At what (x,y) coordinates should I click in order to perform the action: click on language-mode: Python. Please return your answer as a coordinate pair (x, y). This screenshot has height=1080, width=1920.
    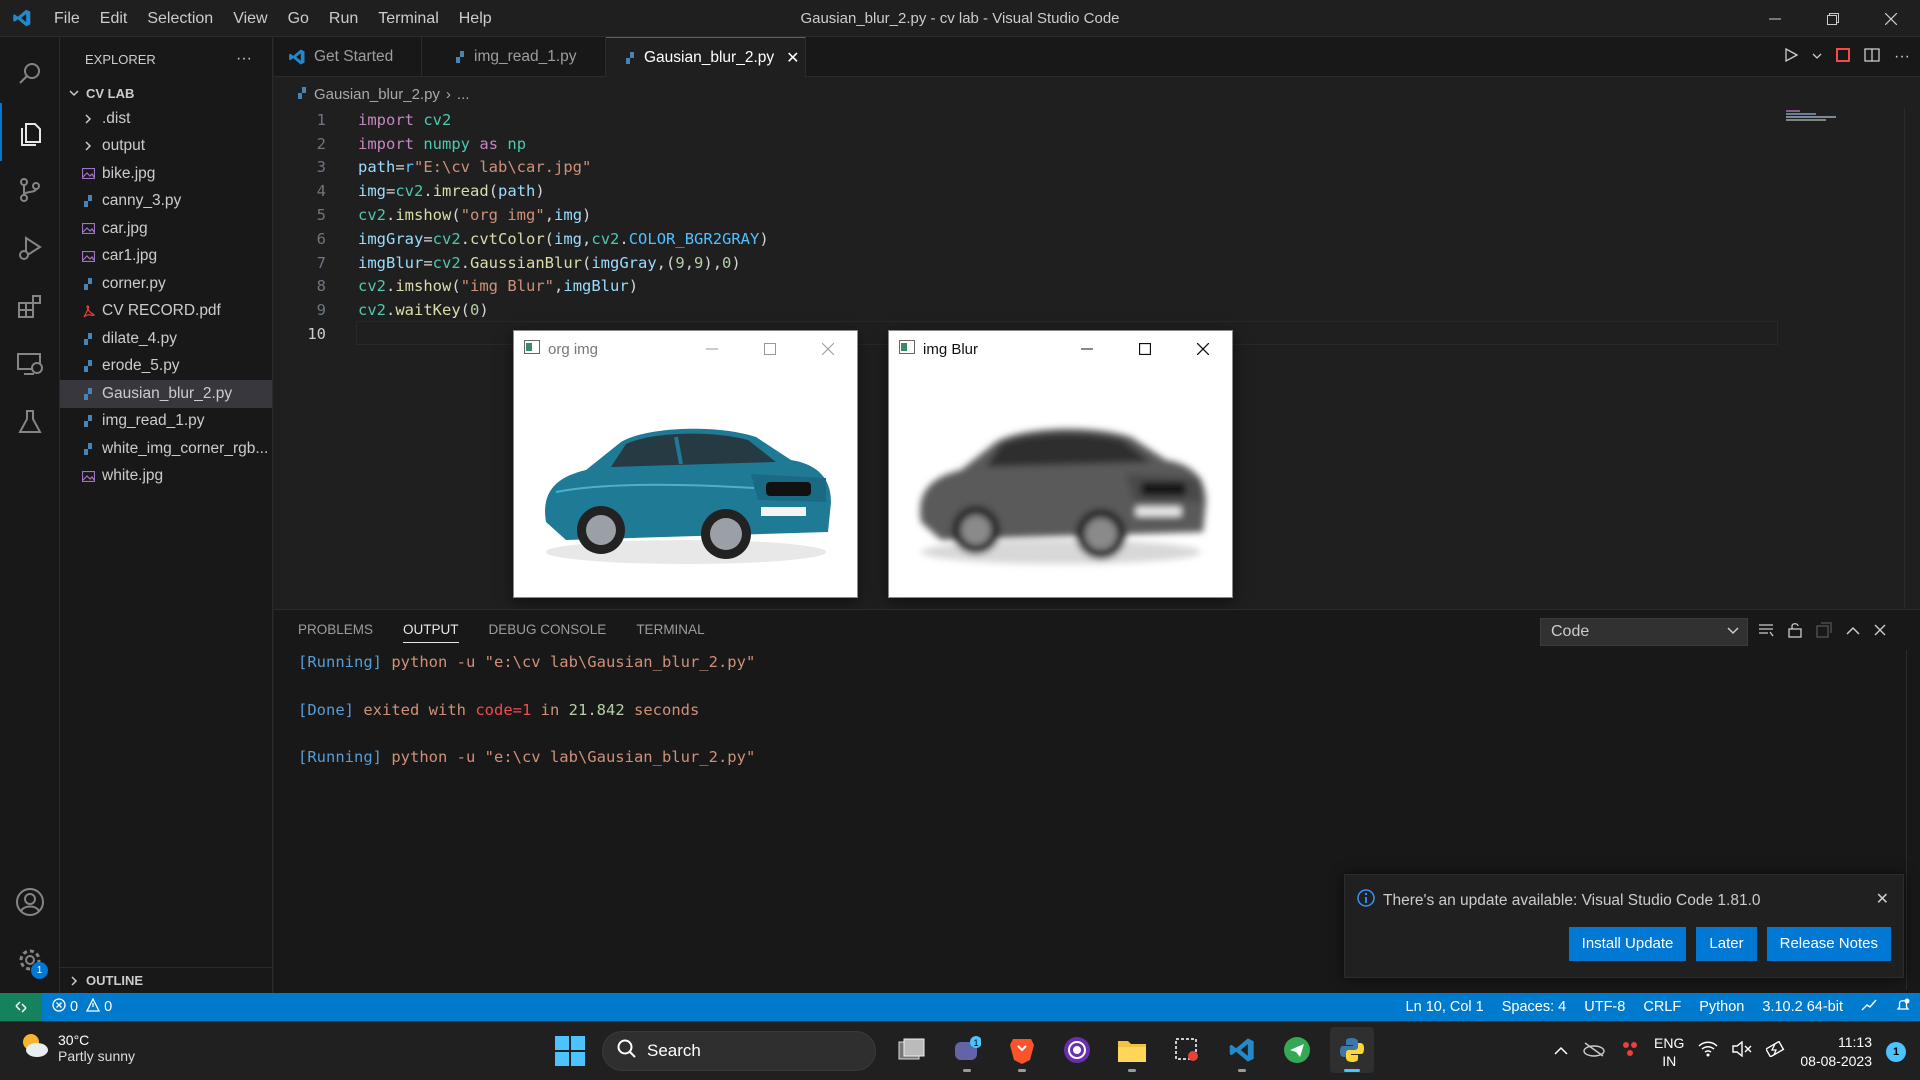
    Looking at the image, I should click on (1721, 1007).